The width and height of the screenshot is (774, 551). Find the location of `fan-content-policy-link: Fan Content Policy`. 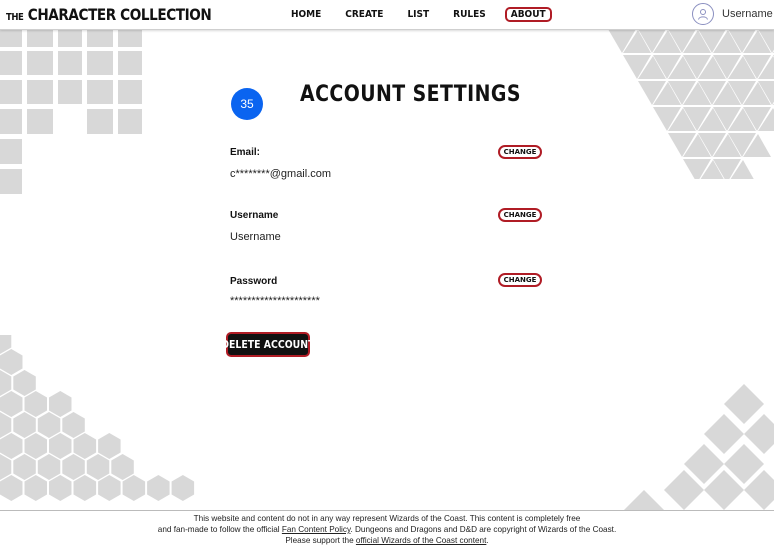

fan-content-policy-link: Fan Content Policy is located at coordinates (316, 529).